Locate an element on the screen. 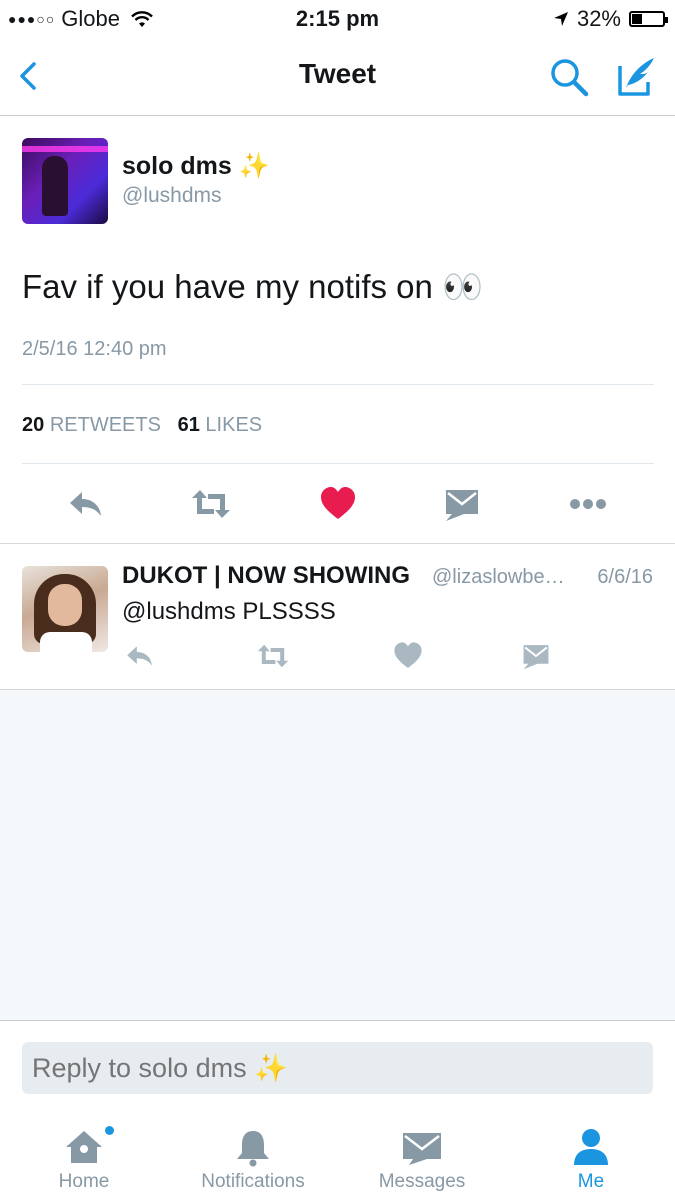  avatar is located at coordinates (65, 181).